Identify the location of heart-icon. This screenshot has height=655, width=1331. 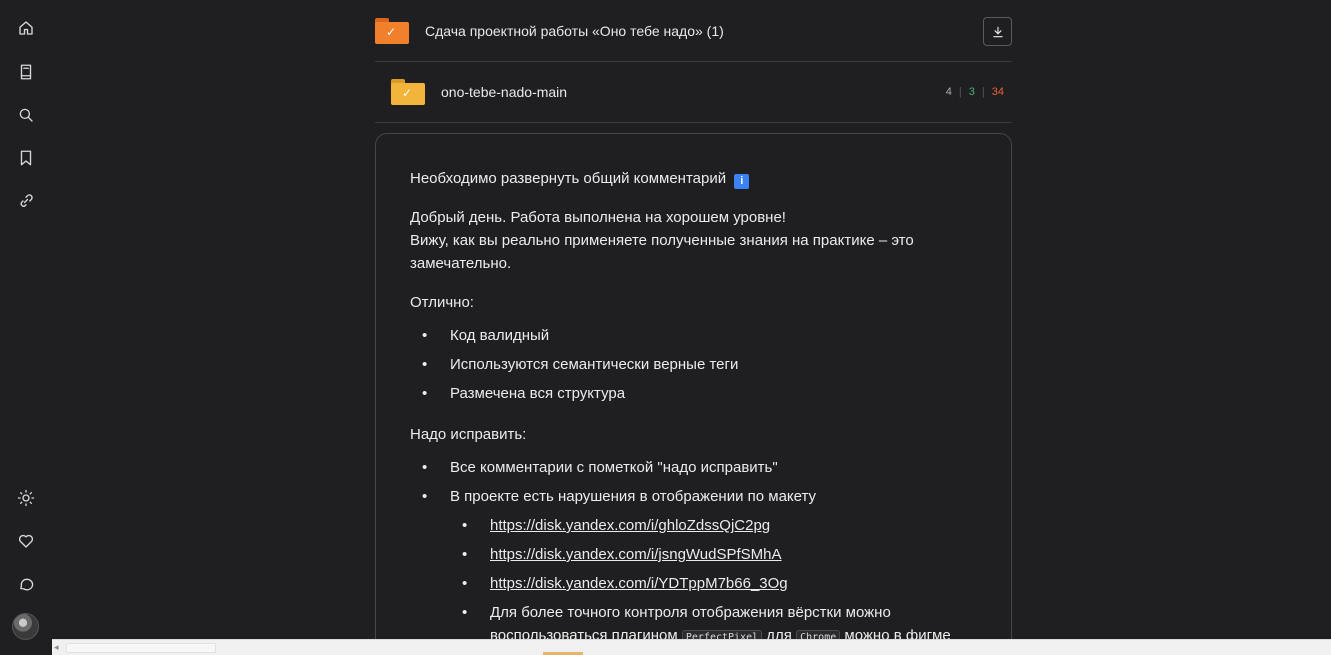
(26, 541).